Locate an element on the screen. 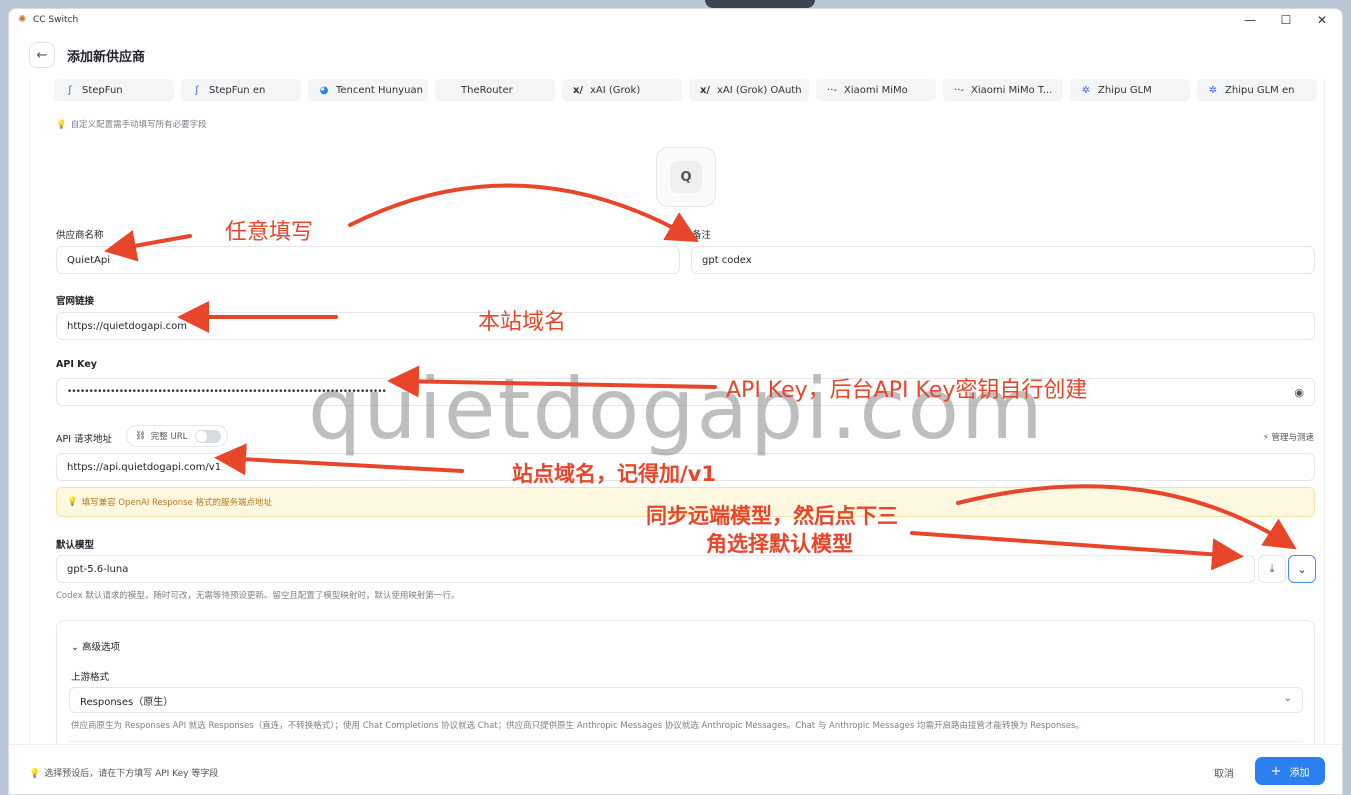  bolt-icon: ⚡ is located at coordinates (1265, 438).